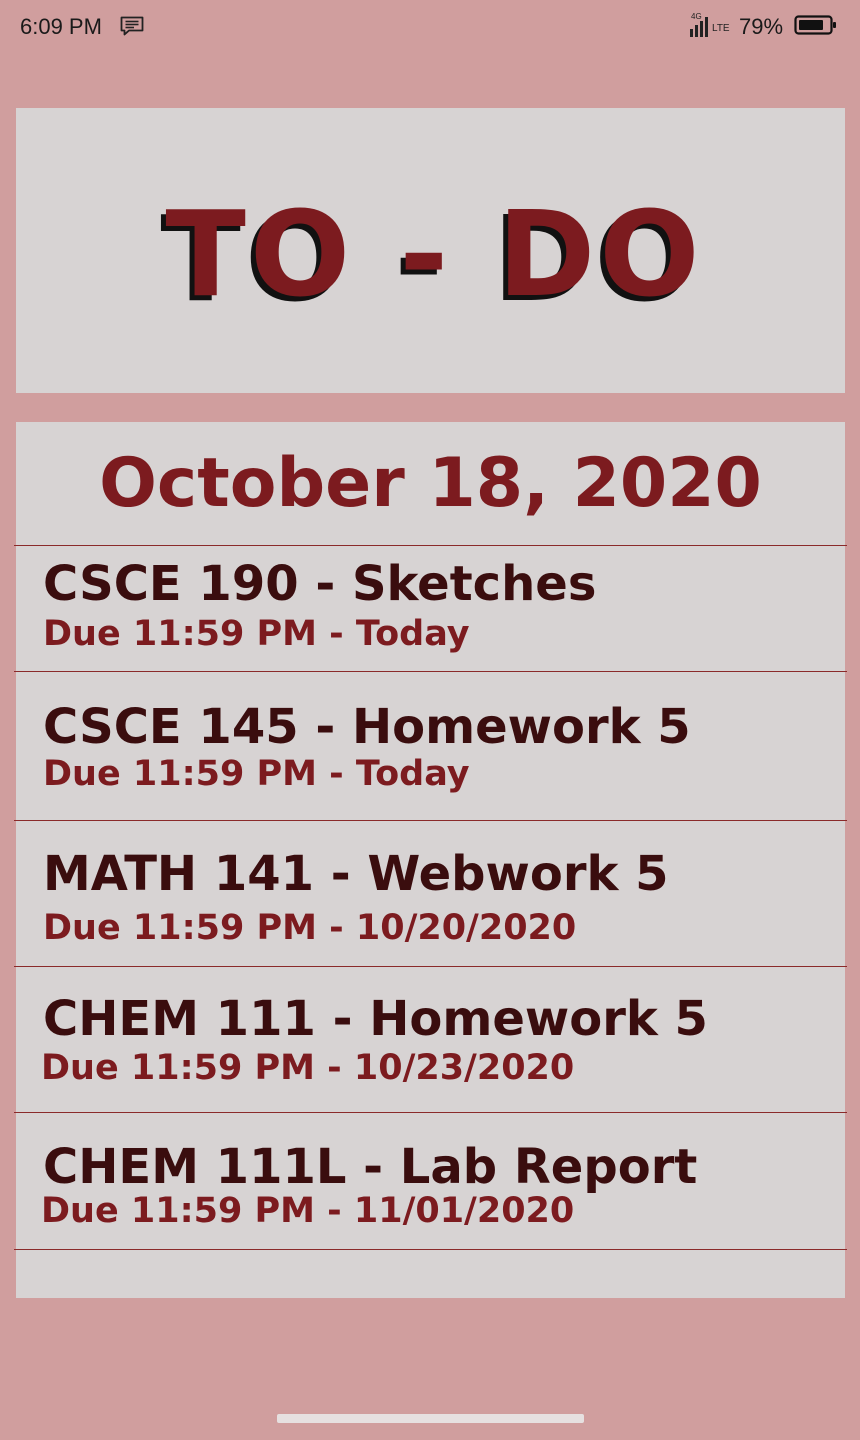  What do you see at coordinates (367, 727) in the screenshot?
I see `task-title: CSCE 145 - Homework 5` at bounding box center [367, 727].